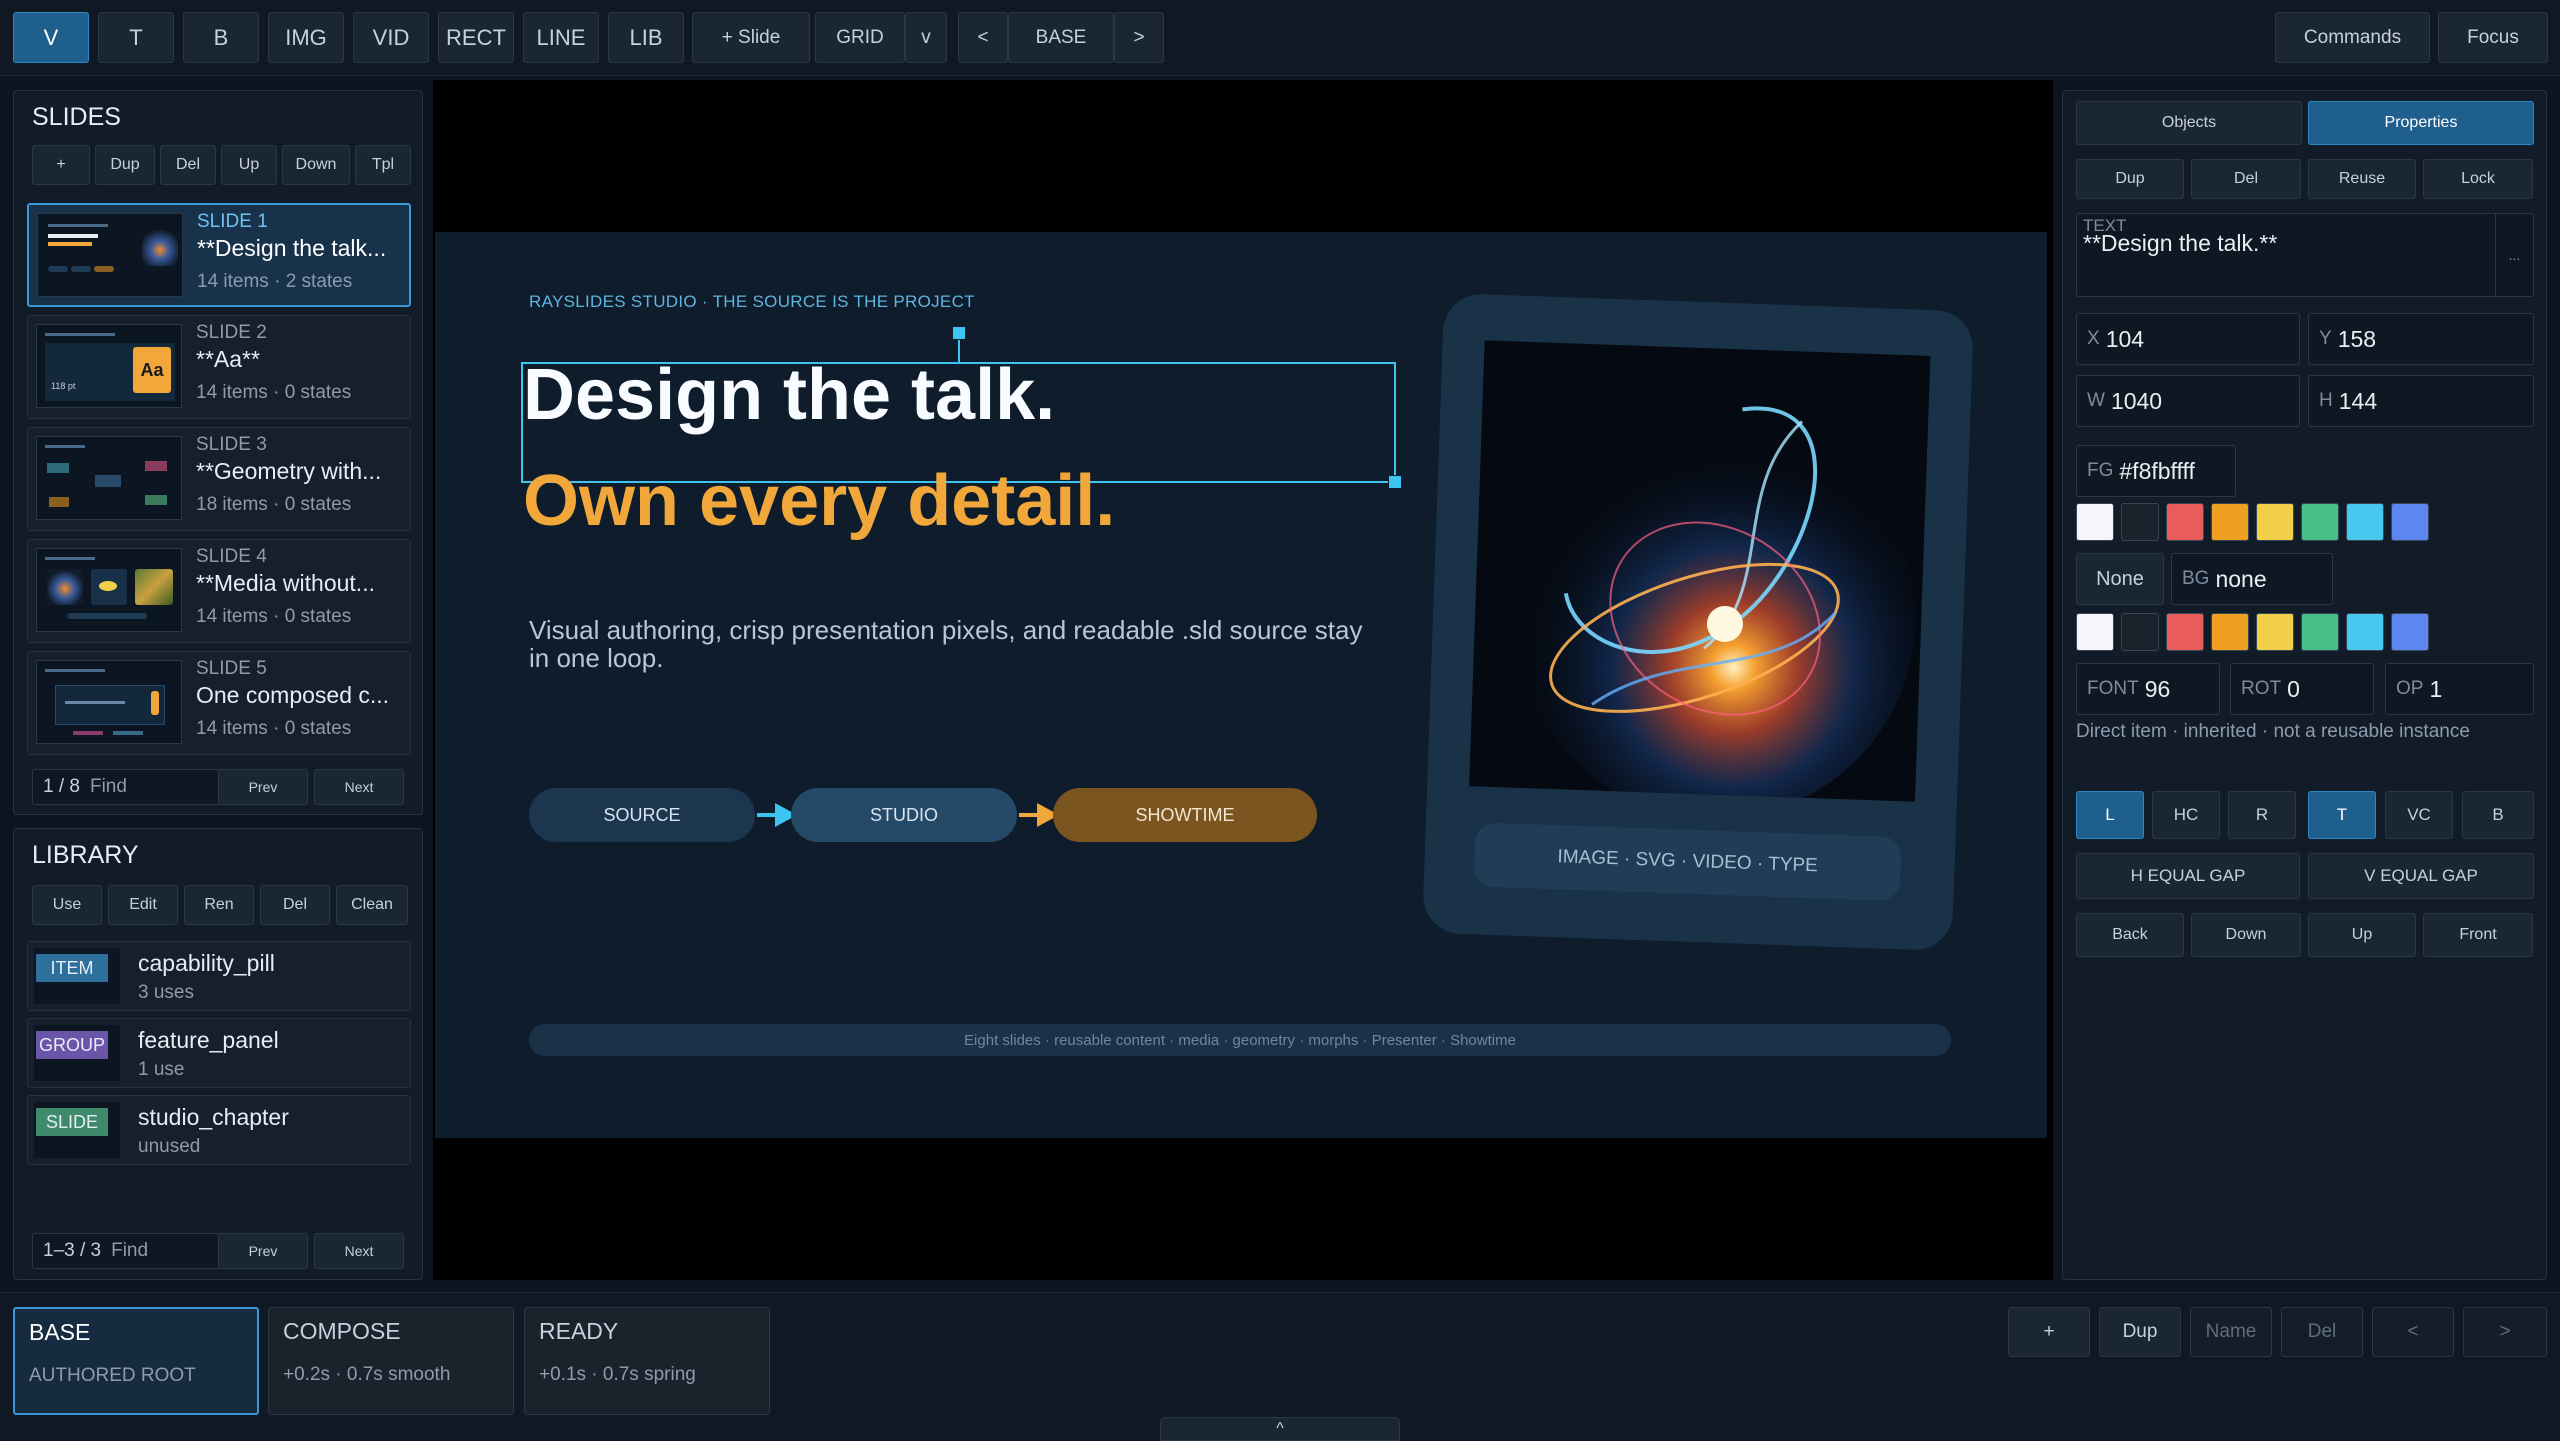 The width and height of the screenshot is (2560, 1441). I want to click on grid-dropdown-button: v, so click(926, 37).